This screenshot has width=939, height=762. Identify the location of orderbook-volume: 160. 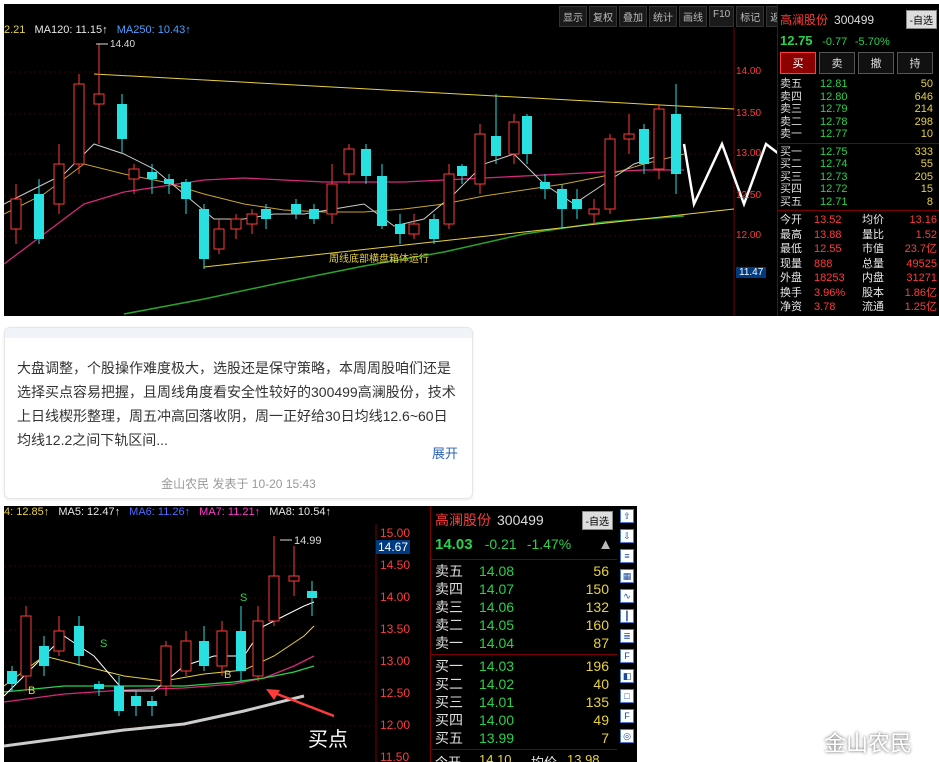
(597, 625).